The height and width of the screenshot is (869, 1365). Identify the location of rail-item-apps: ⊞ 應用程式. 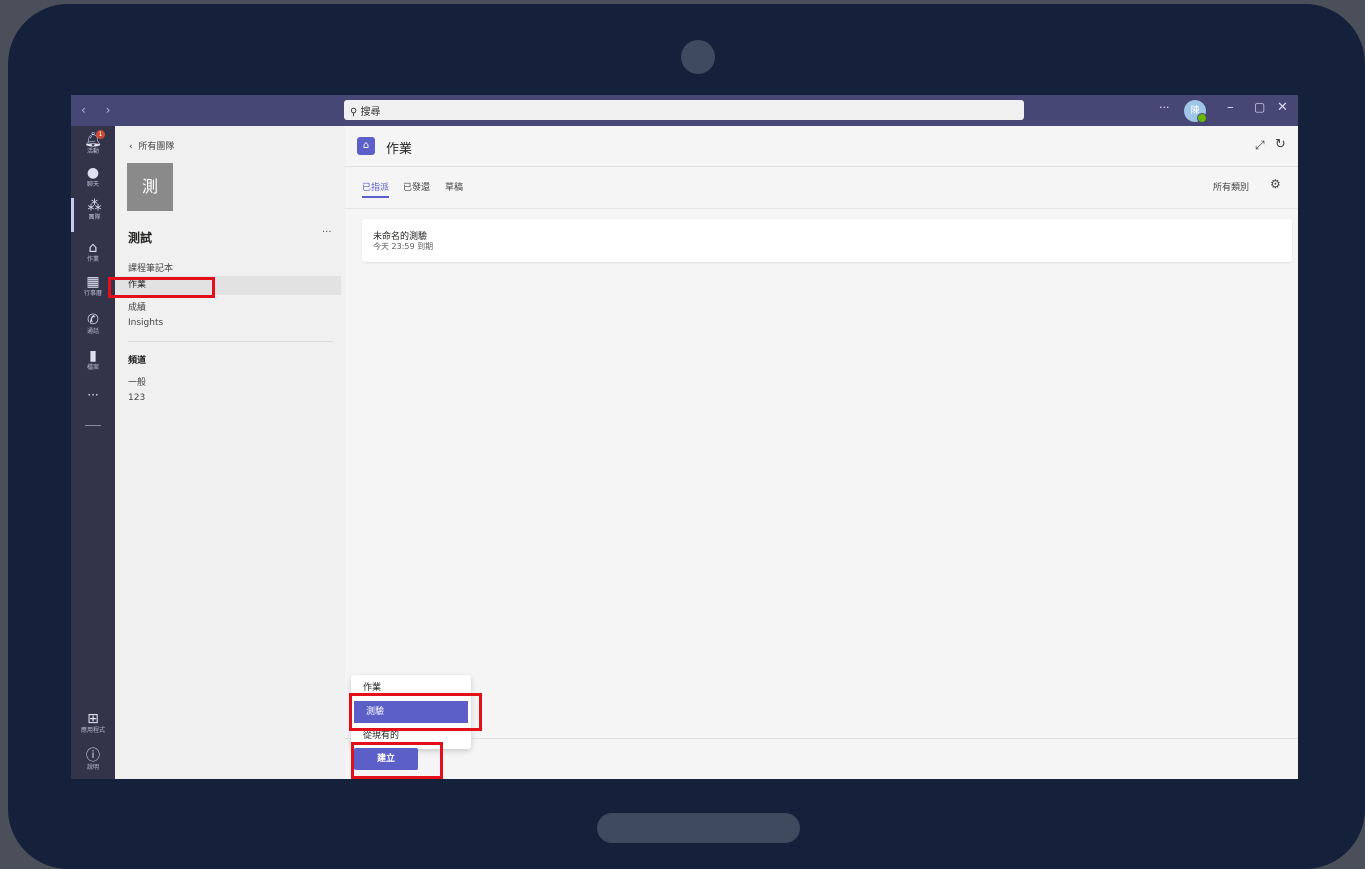
(93, 723).